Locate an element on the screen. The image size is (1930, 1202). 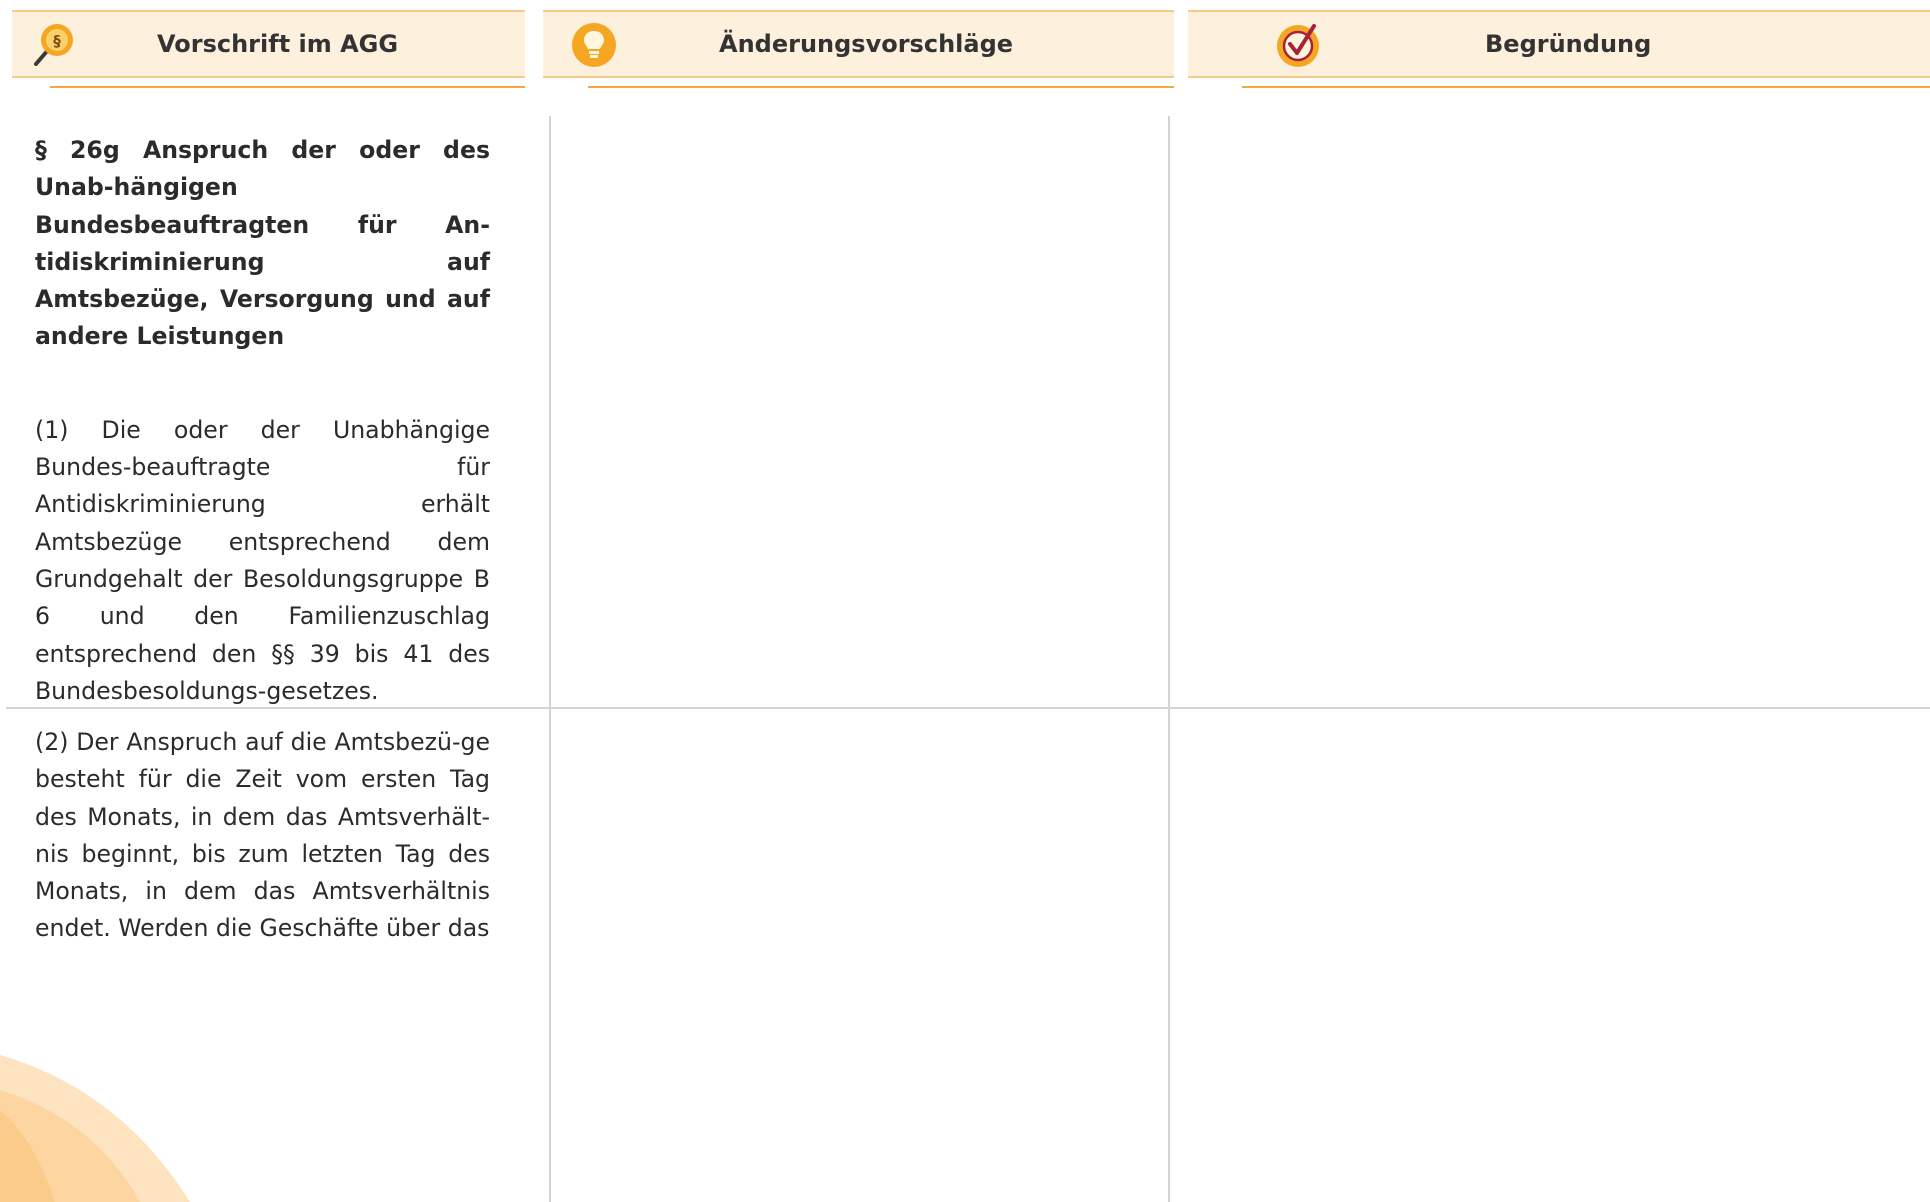
checkmark-icon is located at coordinates (1298, 45).